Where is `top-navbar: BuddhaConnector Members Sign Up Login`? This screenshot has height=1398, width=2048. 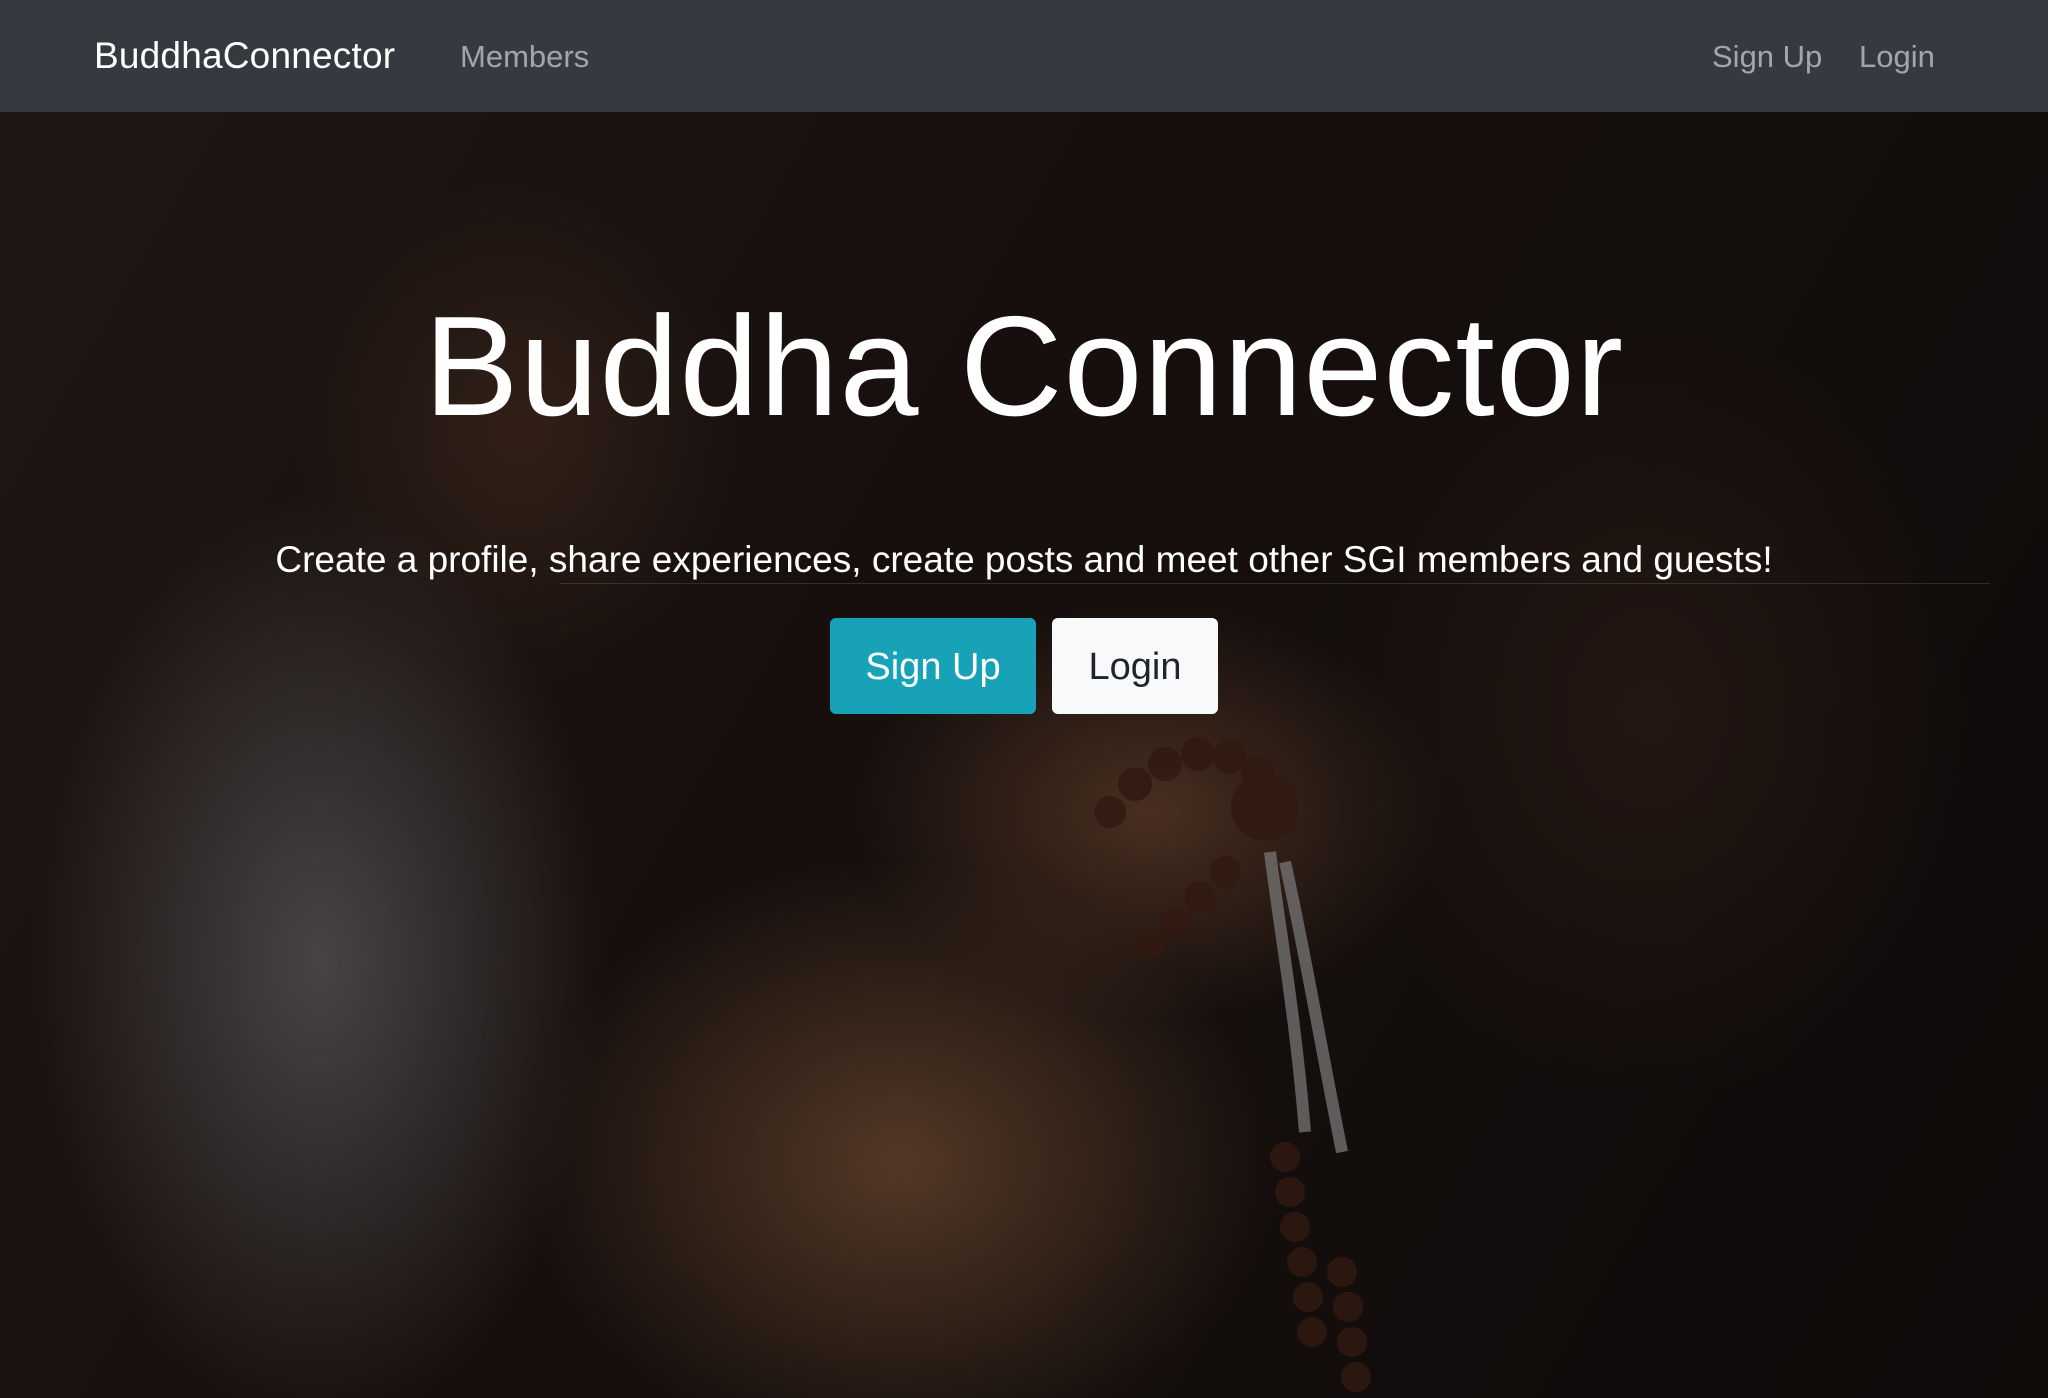
top-navbar: BuddhaConnector Members Sign Up Login is located at coordinates (1024, 56).